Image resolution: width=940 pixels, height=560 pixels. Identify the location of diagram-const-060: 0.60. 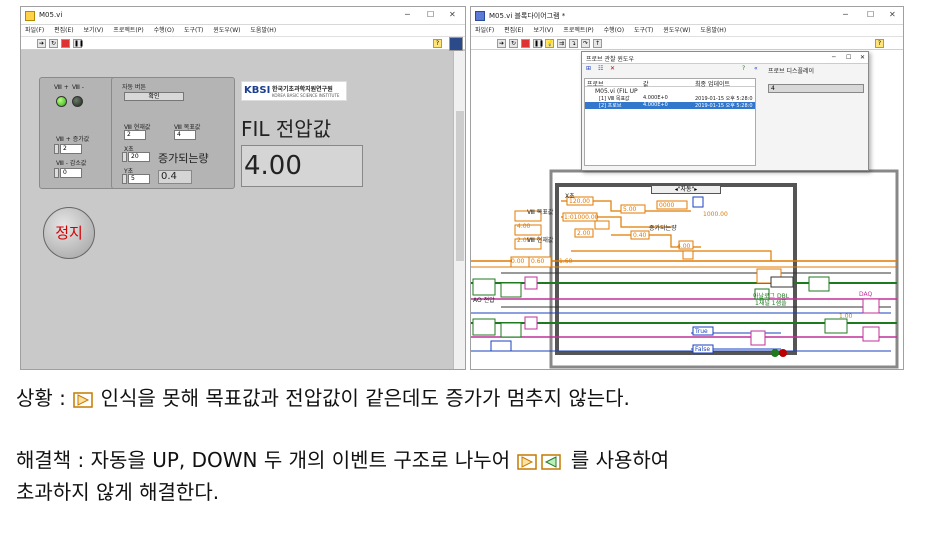
(538, 261).